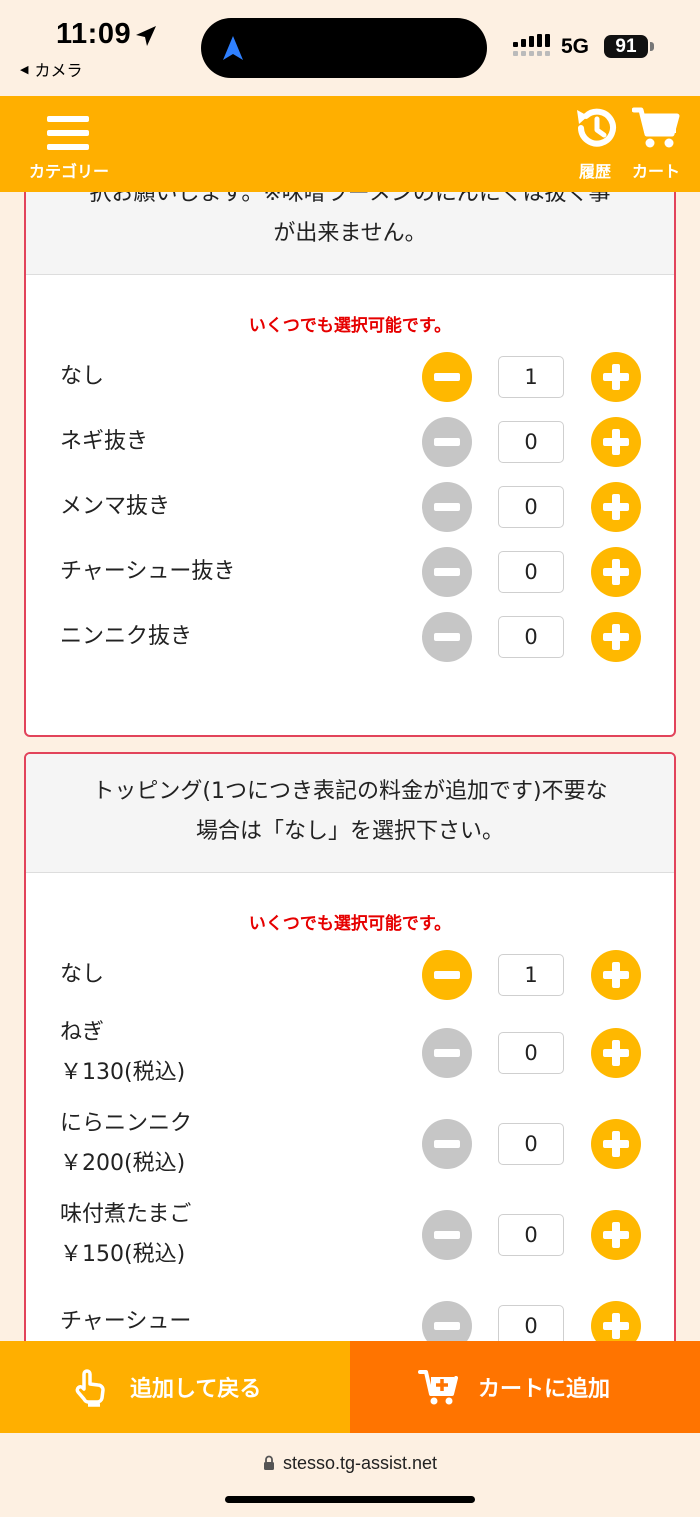  What do you see at coordinates (82, 1032) in the screenshot?
I see `option-label: ねぎ` at bounding box center [82, 1032].